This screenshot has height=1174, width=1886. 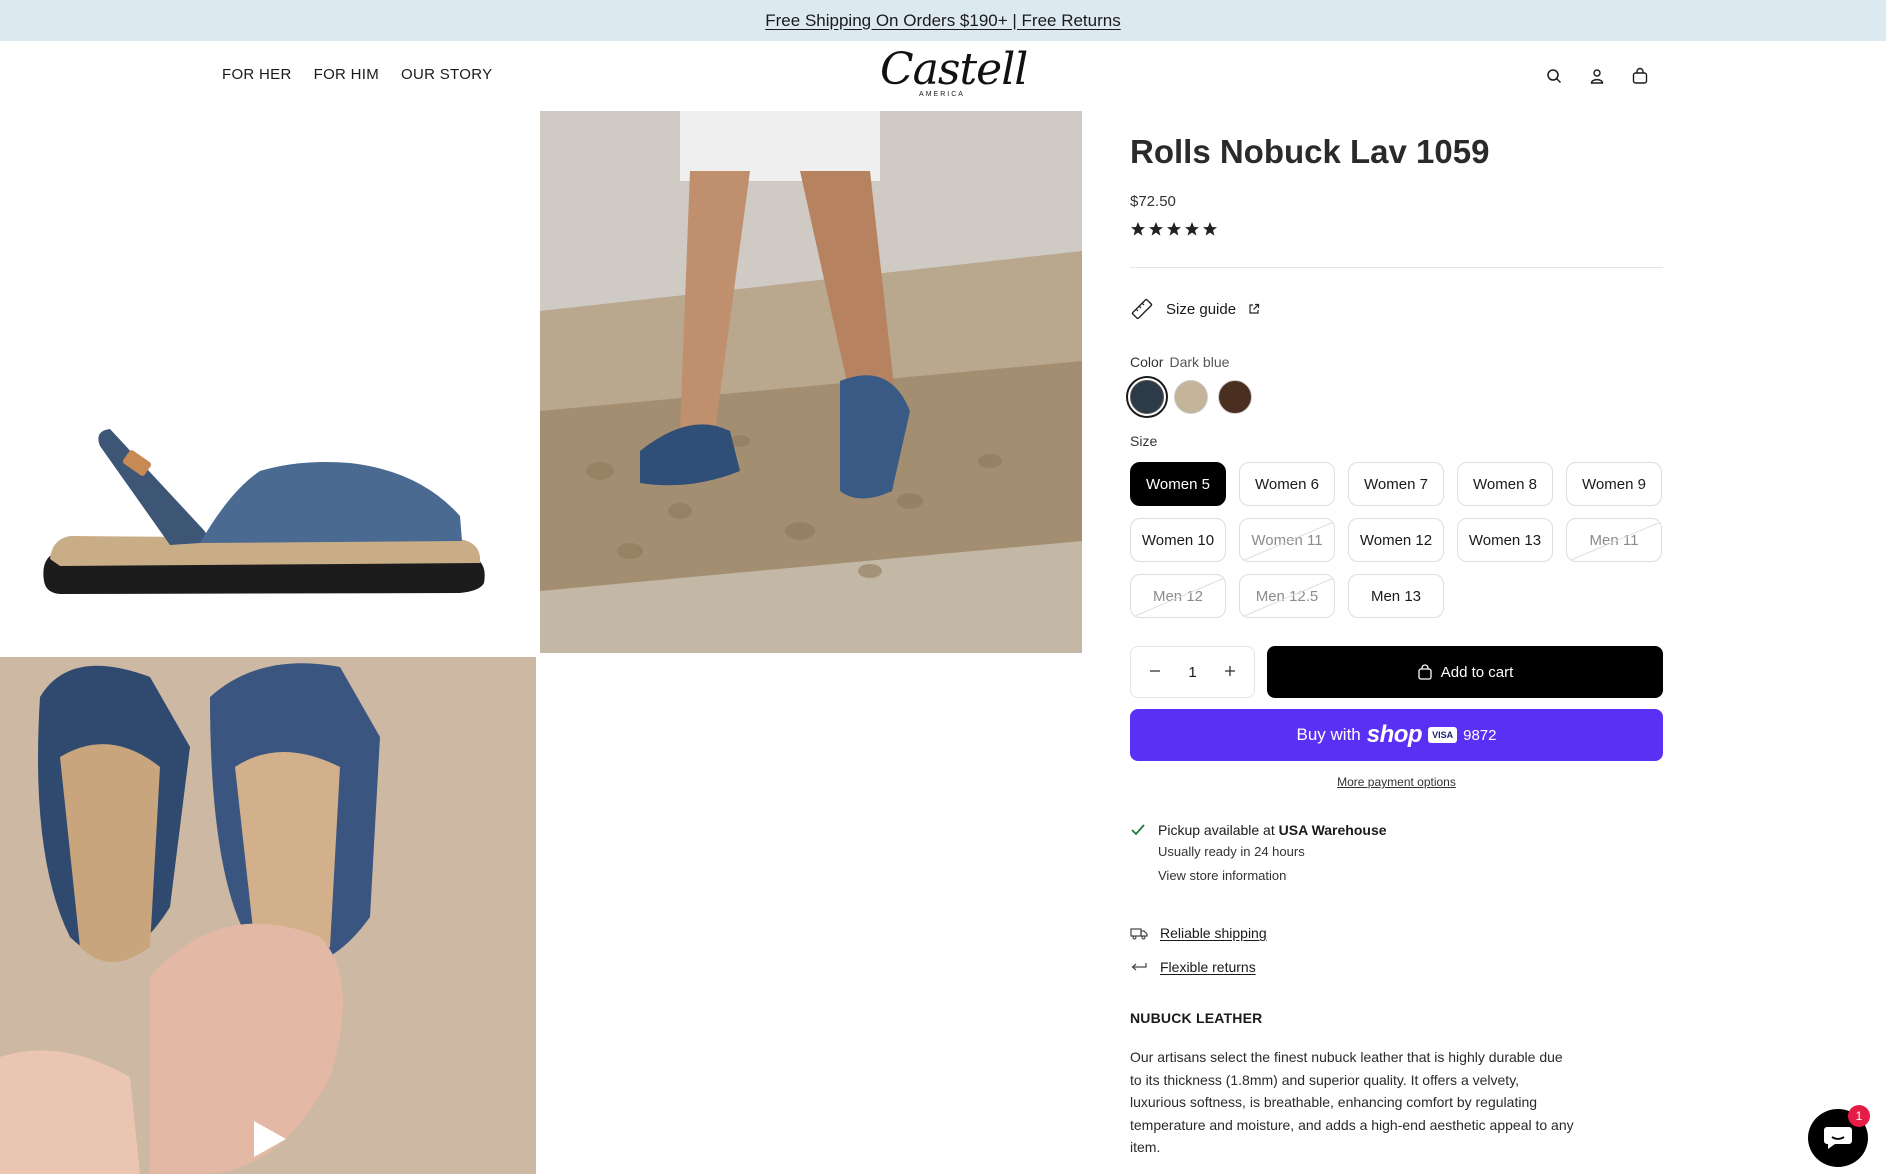 What do you see at coordinates (1178, 540) in the screenshot?
I see `size-option: Women 10` at bounding box center [1178, 540].